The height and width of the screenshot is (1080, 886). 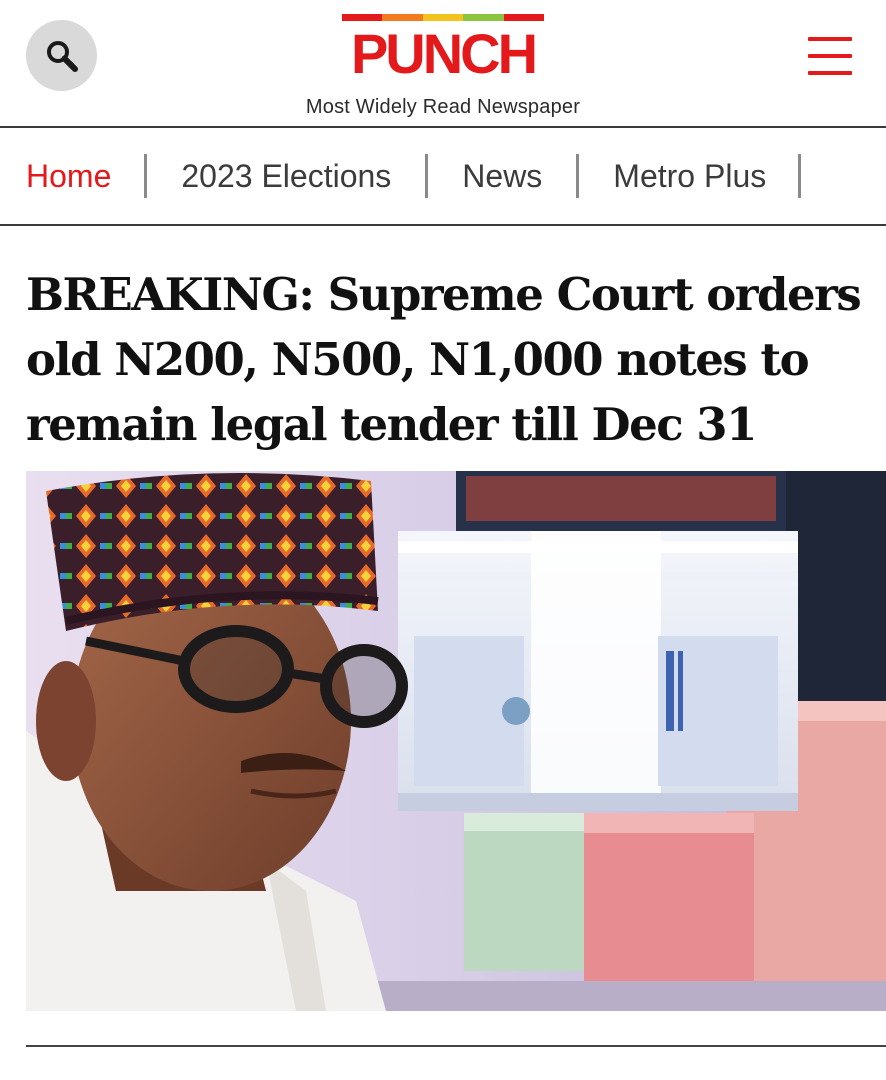 What do you see at coordinates (502, 176) in the screenshot?
I see `nav-item-news: News` at bounding box center [502, 176].